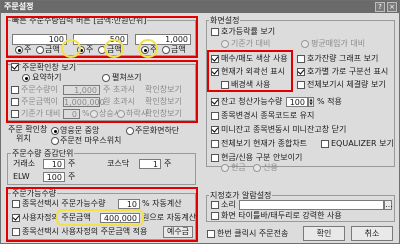 The image size is (400, 244). I want to click on screen-legend: 화면설정, so click(225, 20).